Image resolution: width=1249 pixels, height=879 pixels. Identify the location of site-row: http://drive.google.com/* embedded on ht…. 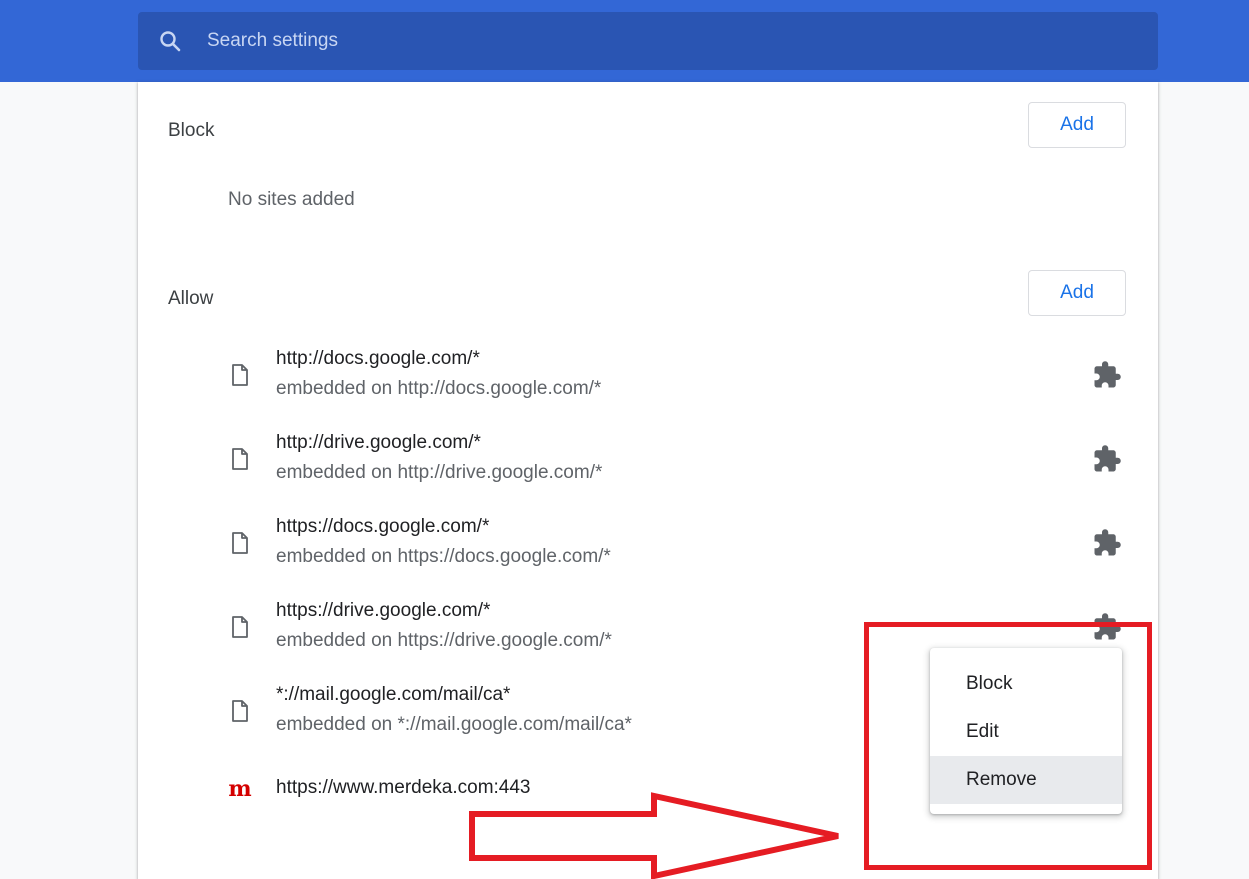
(678, 464).